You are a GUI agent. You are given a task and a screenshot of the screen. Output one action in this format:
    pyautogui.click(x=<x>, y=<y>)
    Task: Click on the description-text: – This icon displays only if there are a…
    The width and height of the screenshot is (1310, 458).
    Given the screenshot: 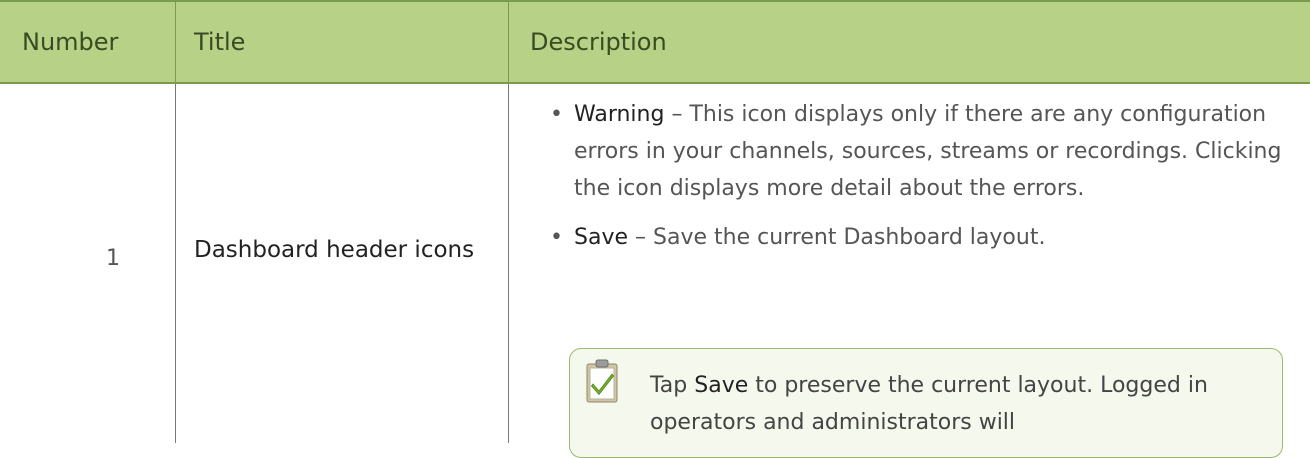 What is the action you would take?
    pyautogui.click(x=928, y=151)
    